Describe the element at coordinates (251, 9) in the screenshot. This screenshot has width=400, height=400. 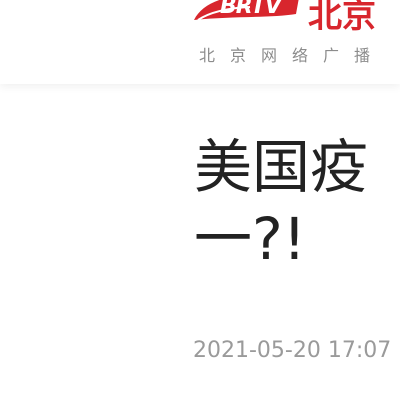
I see `logo-text: BRTV` at that location.